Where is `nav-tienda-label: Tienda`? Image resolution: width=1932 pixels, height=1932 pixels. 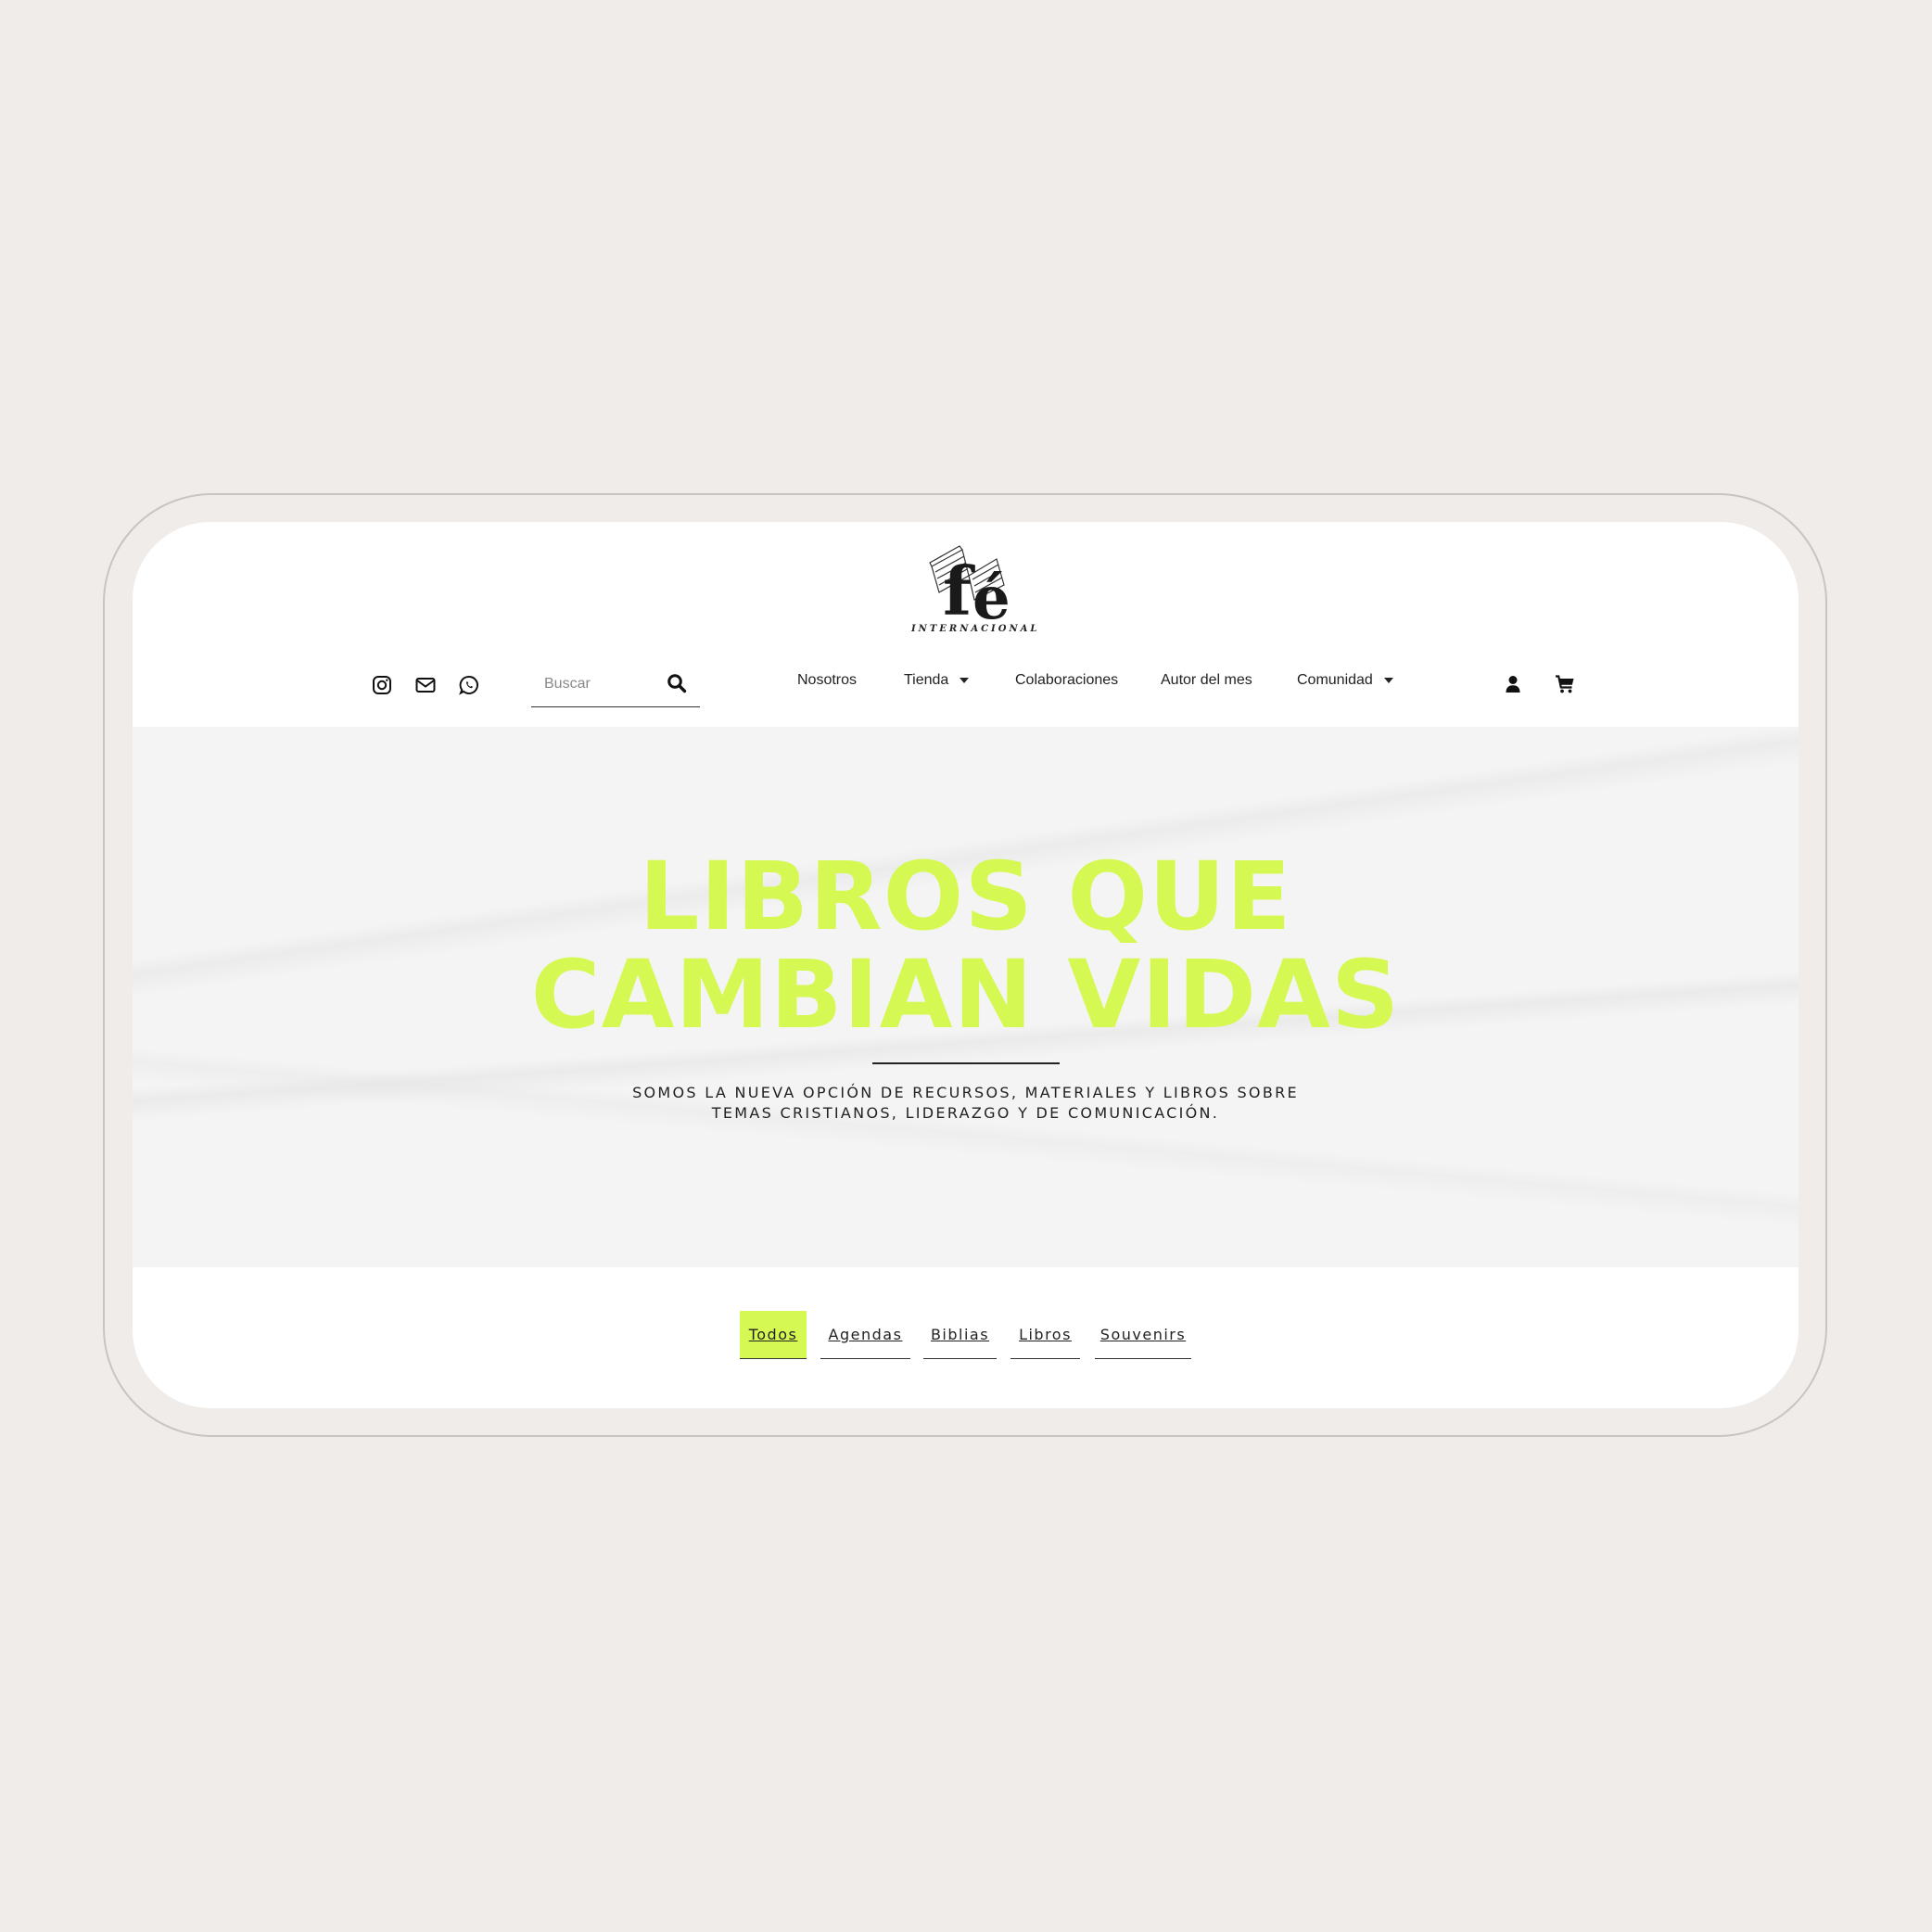 nav-tienda-label: Tienda is located at coordinates (926, 680).